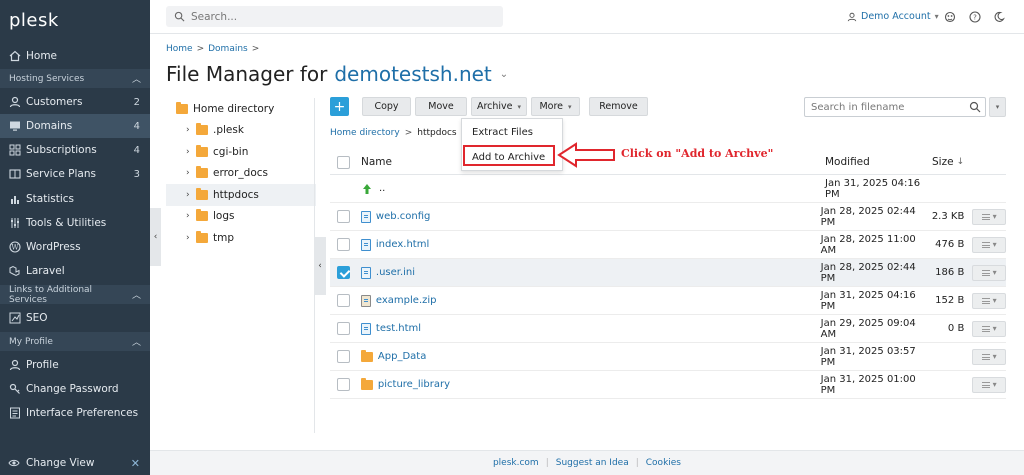  Describe the element at coordinates (75, 318) in the screenshot. I see `sidebar-item-seo: SEO` at that location.